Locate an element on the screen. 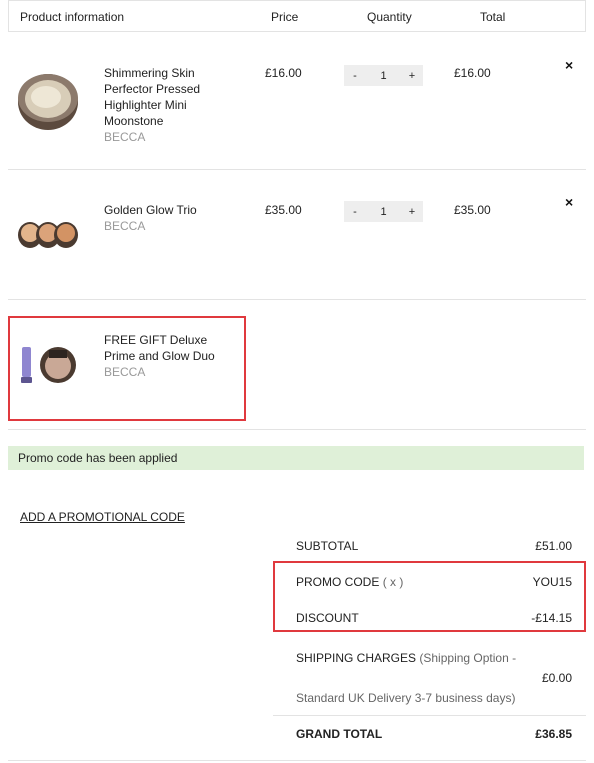 Image resolution: width=594 pixels, height=763 pixels. gift-duo-image is located at coordinates (48, 365).